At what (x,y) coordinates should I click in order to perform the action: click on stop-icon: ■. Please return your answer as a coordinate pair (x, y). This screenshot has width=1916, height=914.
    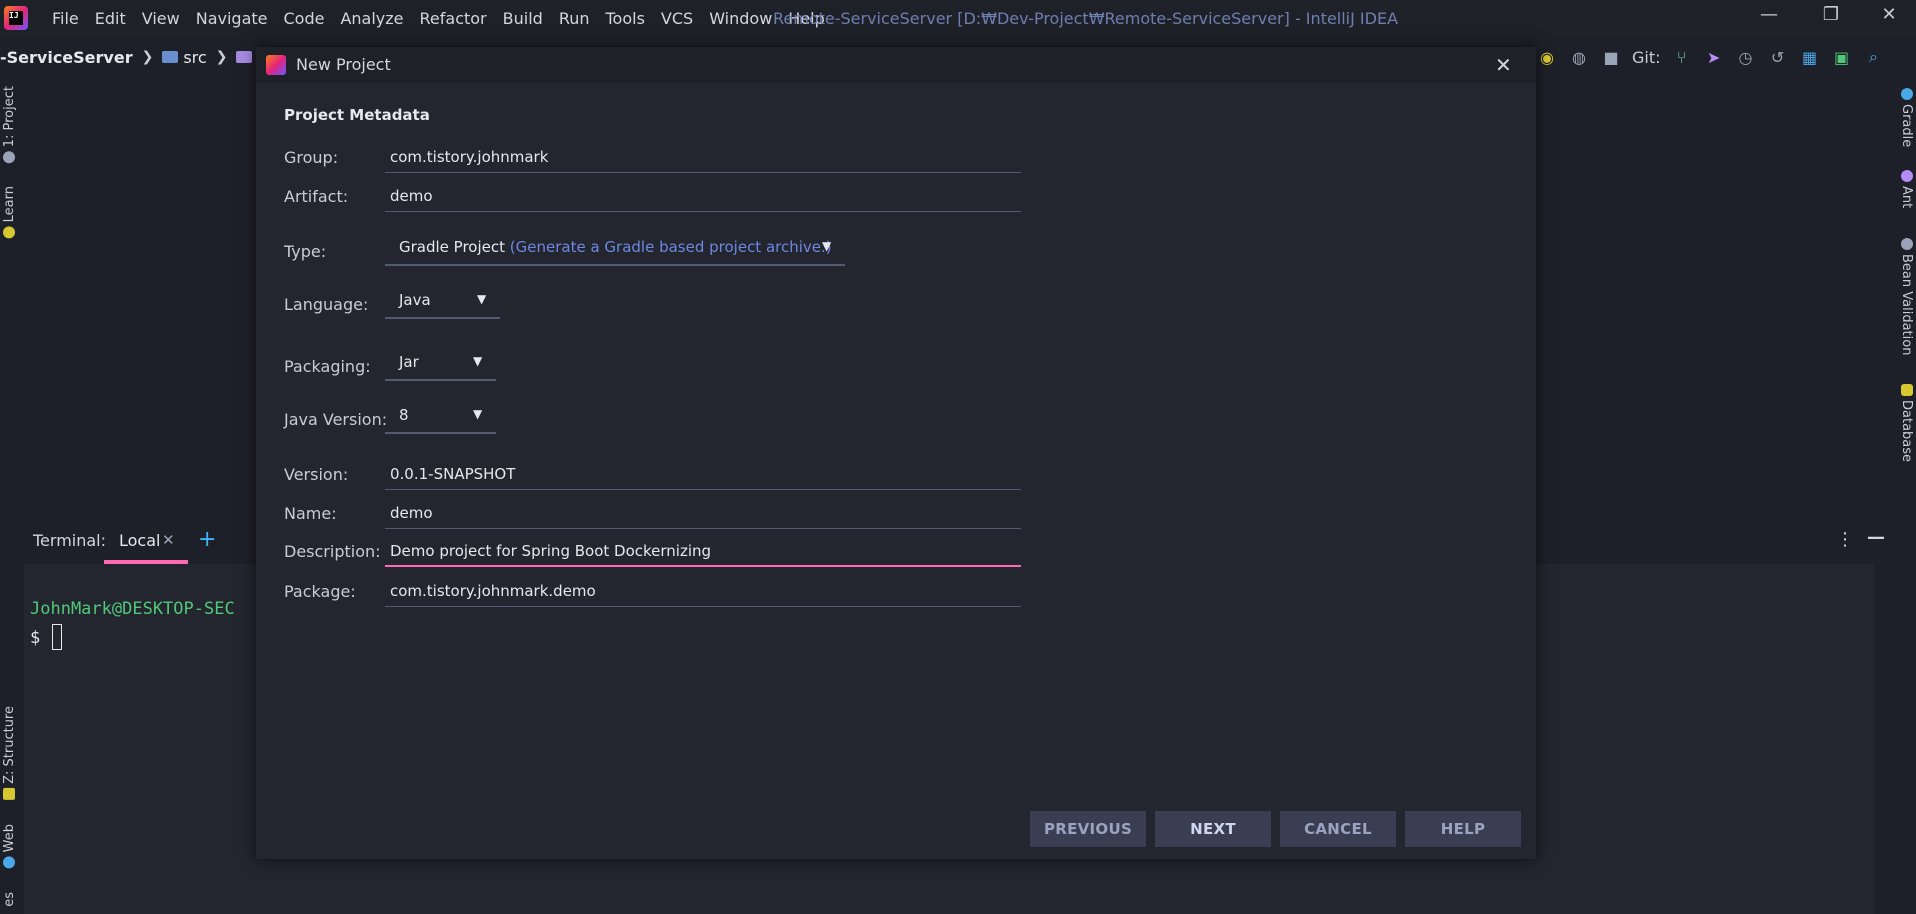
    Looking at the image, I should click on (1611, 57).